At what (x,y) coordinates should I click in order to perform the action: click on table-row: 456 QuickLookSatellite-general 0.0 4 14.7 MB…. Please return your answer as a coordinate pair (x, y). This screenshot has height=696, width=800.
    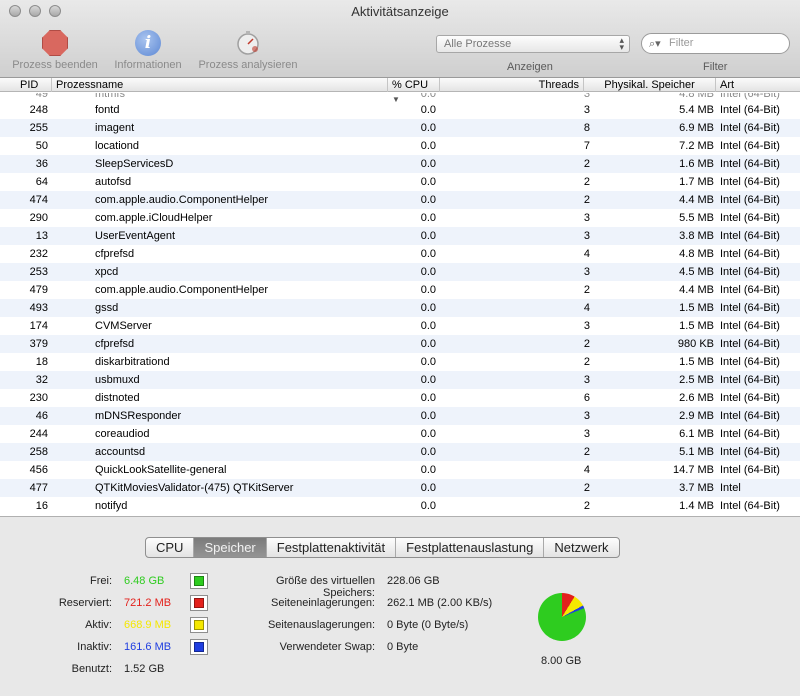
    Looking at the image, I should click on (400, 470).